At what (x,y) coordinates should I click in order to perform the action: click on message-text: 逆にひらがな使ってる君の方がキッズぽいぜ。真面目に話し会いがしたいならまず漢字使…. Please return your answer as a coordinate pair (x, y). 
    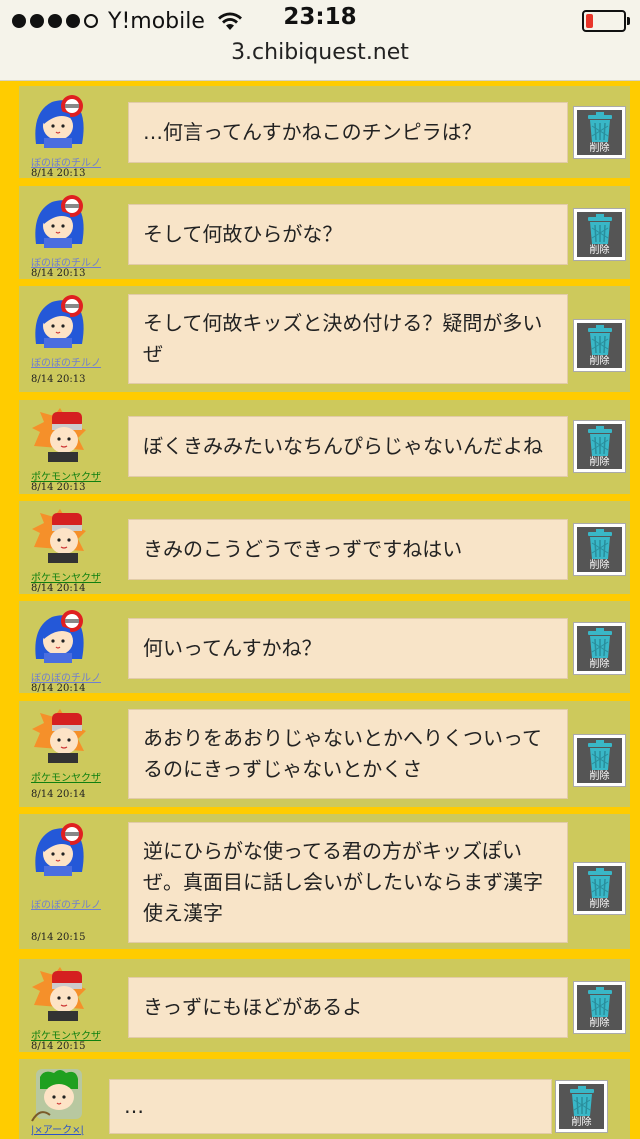
    Looking at the image, I should click on (343, 882).